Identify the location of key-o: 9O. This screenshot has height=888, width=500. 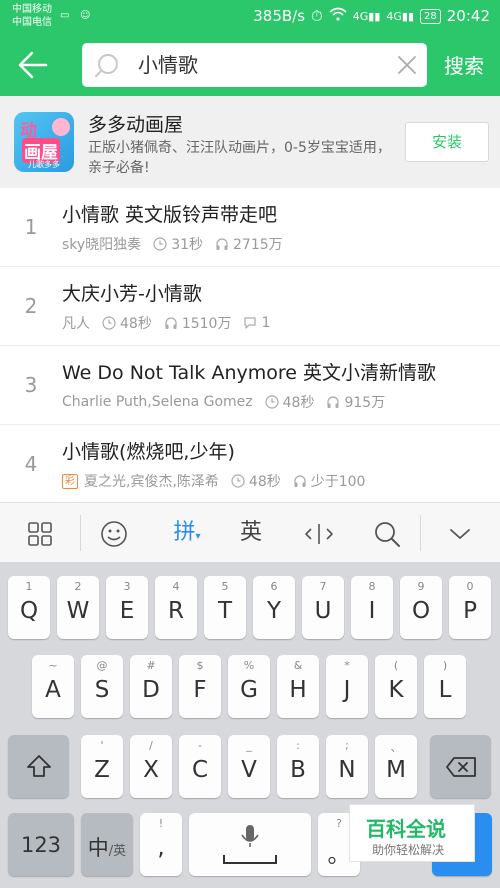
(421, 607).